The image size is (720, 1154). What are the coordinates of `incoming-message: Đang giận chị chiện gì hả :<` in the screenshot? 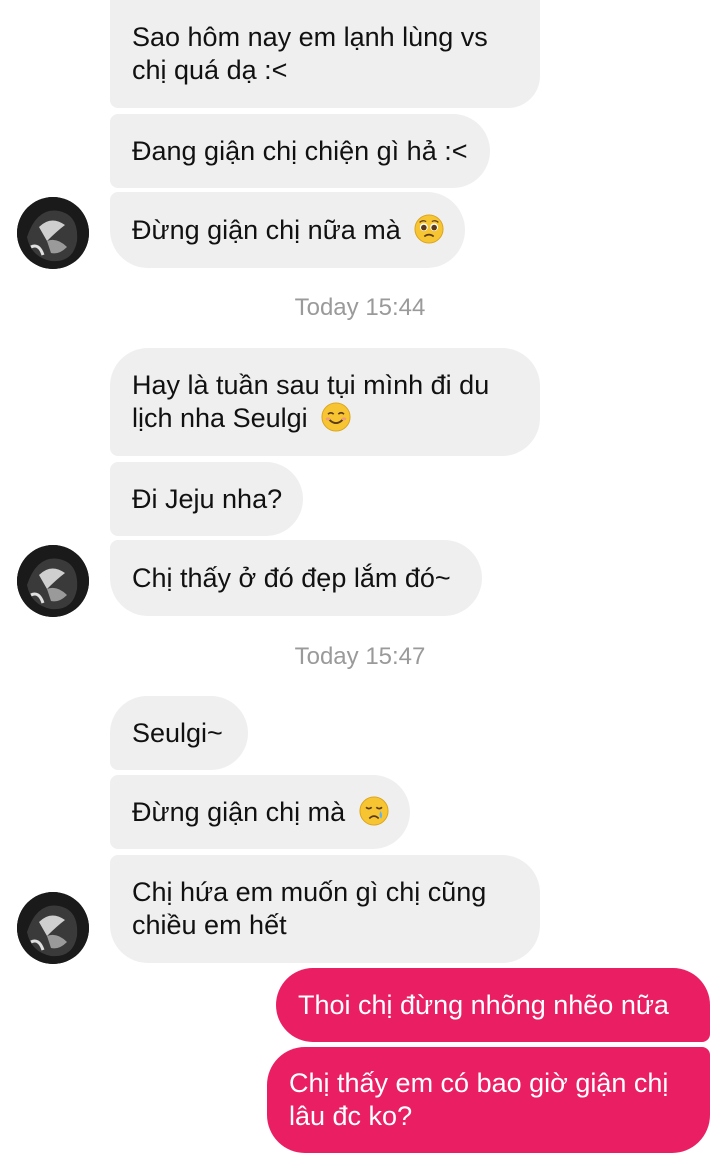 It's located at (300, 151).